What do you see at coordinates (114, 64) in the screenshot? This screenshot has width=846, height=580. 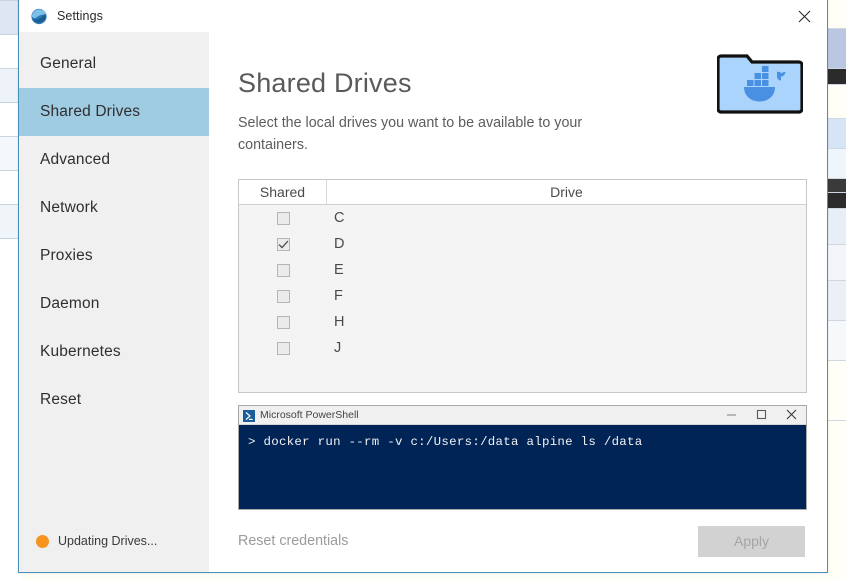 I see `sidebar-item-general: General` at bounding box center [114, 64].